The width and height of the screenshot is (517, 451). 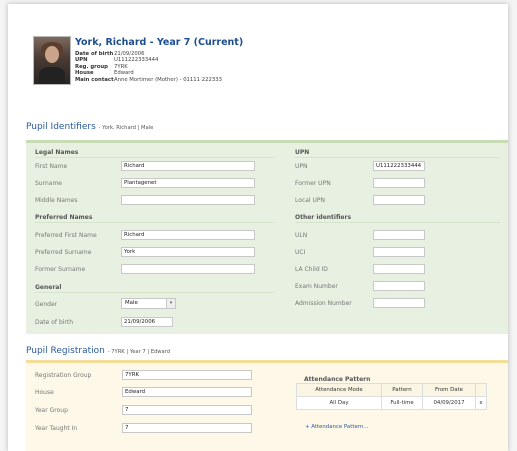 I want to click on local-upn-input, so click(x=399, y=200).